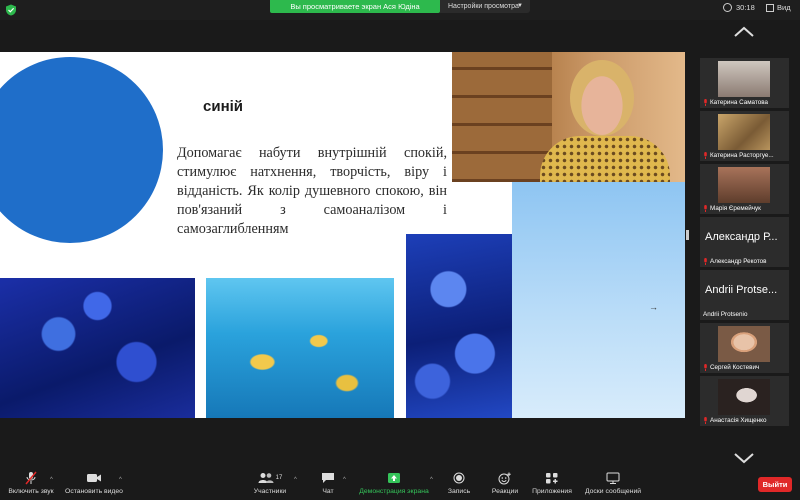 The height and width of the screenshot is (500, 800). Describe the element at coordinates (394, 491) in the screenshot. I see `share-screen-label: Демонстрация экрана` at that location.